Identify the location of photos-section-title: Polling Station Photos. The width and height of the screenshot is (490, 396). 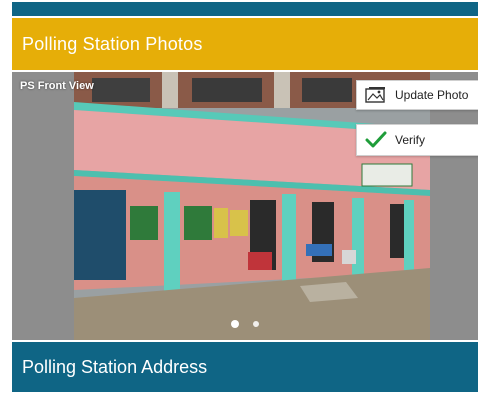
(112, 43).